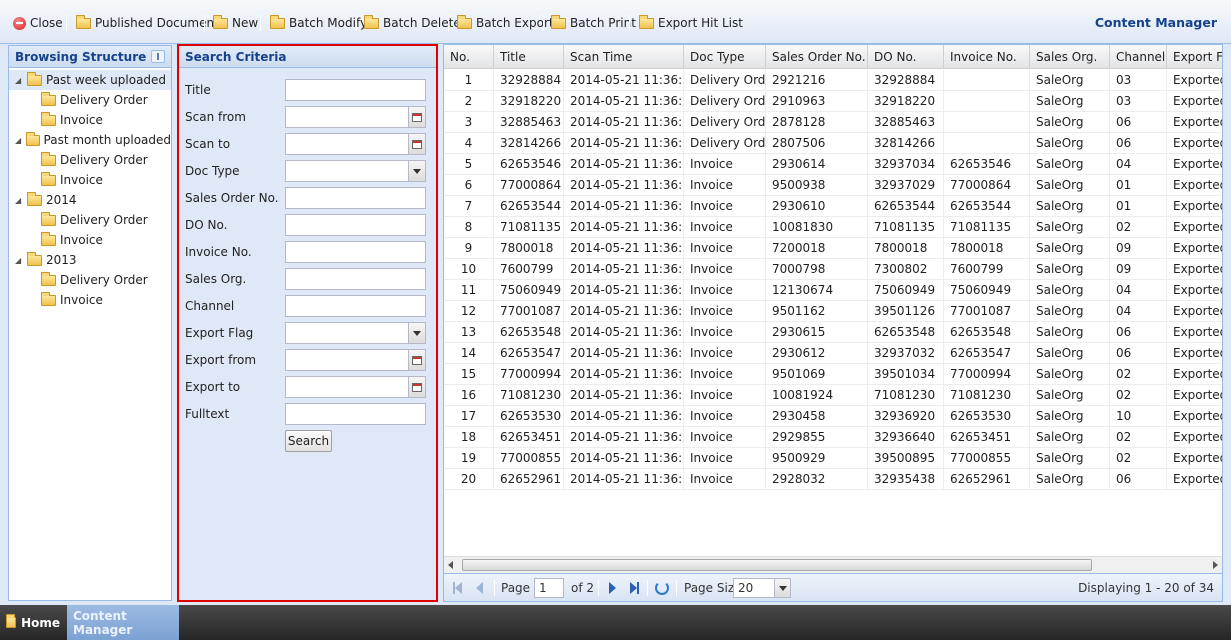 The height and width of the screenshot is (640, 1231). What do you see at coordinates (90, 260) in the screenshot?
I see `tree-node-2013: ◢ 2013` at bounding box center [90, 260].